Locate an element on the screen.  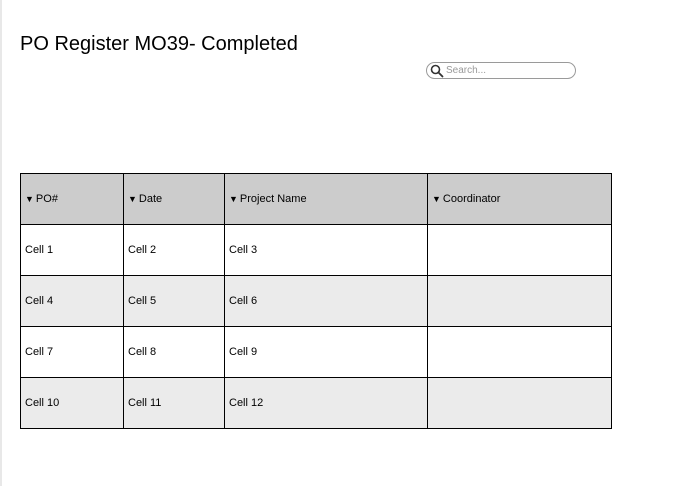
table-cell-date: Cell 2 is located at coordinates (174, 250).